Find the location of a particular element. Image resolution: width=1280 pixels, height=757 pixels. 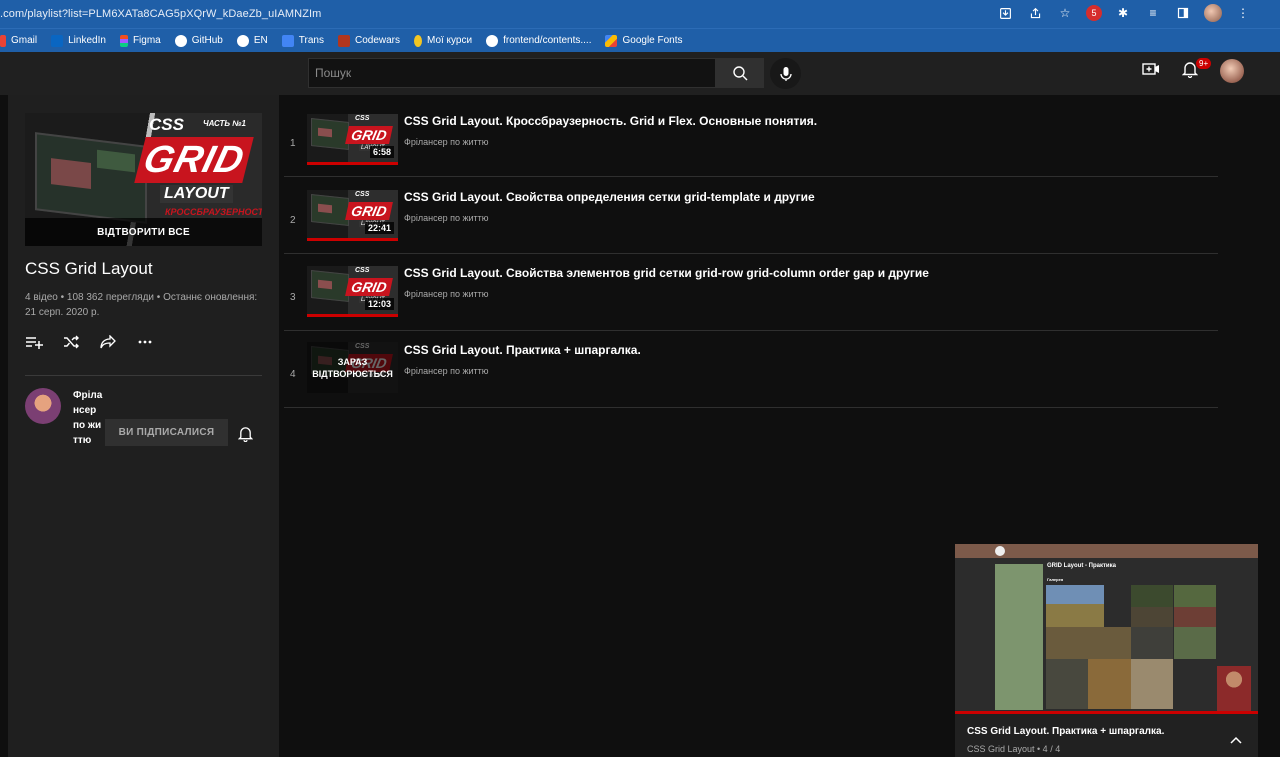

expand-queue-button is located at coordinates (1236, 740).